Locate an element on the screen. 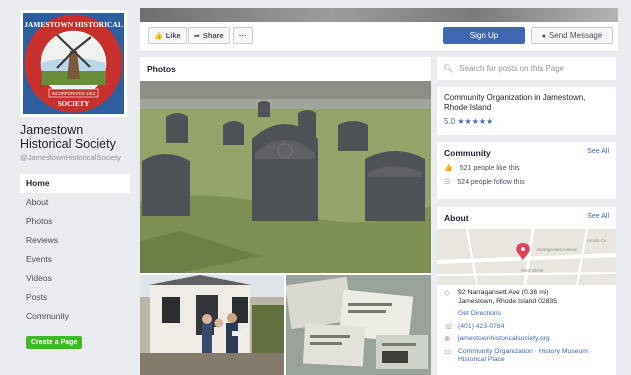 This screenshot has height=375, width=631. map-street-label: West Street is located at coordinates (532, 270).